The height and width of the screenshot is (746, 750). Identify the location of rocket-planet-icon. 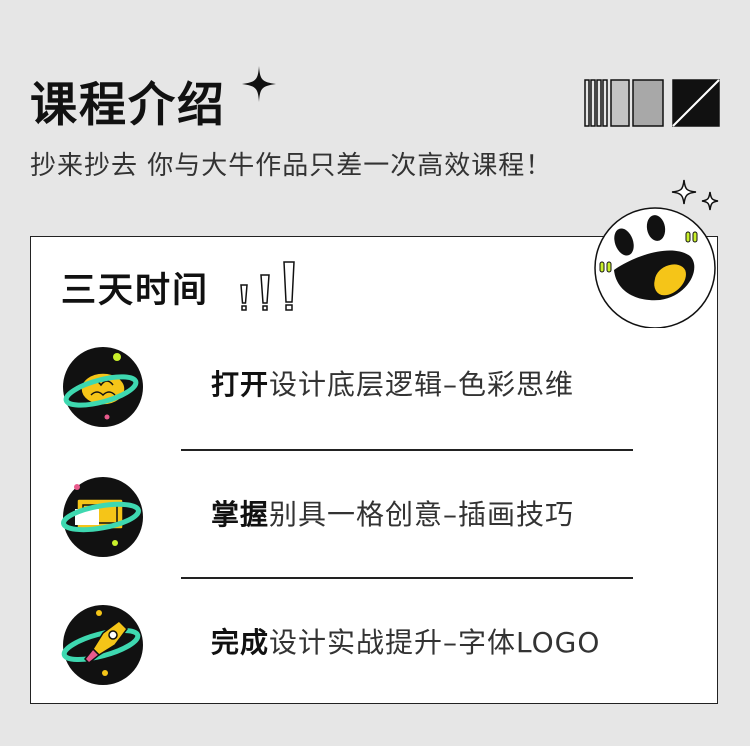
(102, 645).